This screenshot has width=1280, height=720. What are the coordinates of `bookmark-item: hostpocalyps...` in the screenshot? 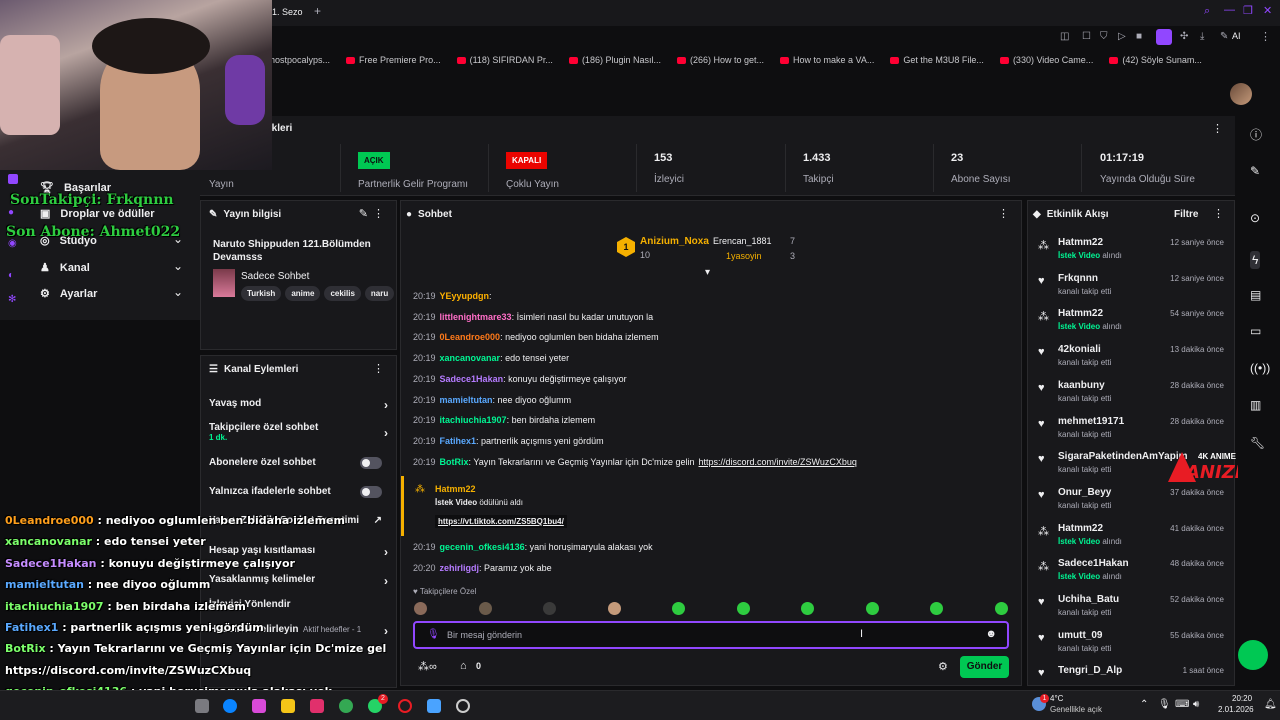 It's located at (300, 60).